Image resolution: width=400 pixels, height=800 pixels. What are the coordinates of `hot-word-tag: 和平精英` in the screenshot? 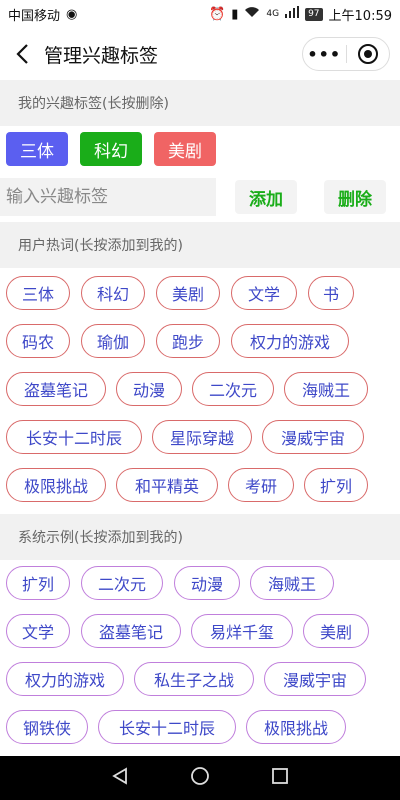 It's located at (167, 485).